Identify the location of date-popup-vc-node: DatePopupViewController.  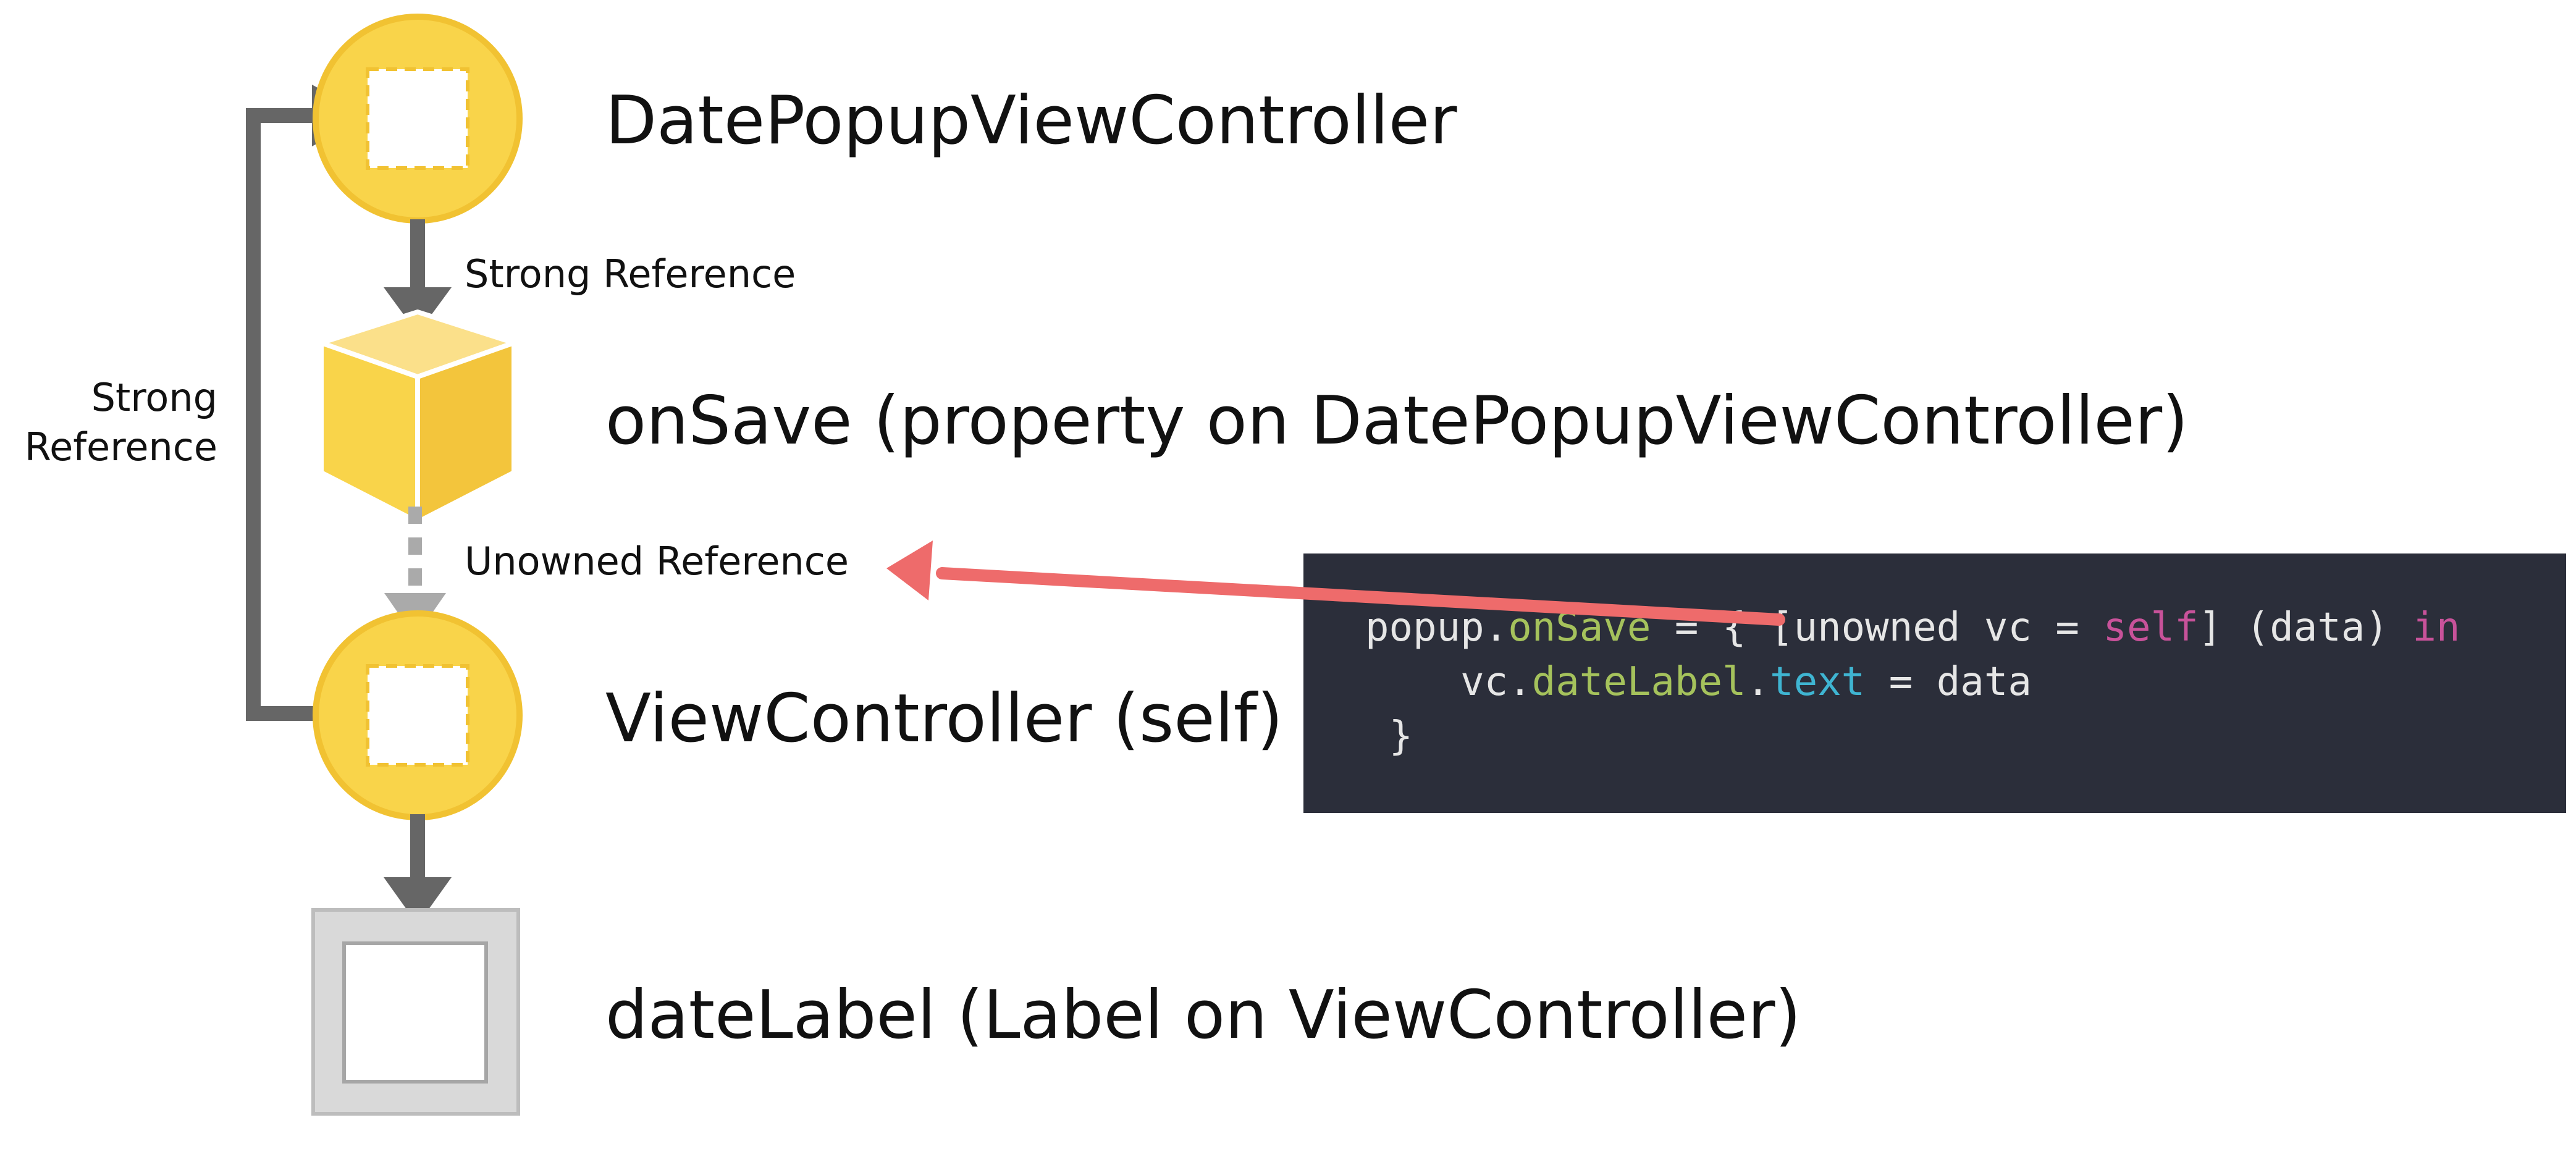
(885, 119).